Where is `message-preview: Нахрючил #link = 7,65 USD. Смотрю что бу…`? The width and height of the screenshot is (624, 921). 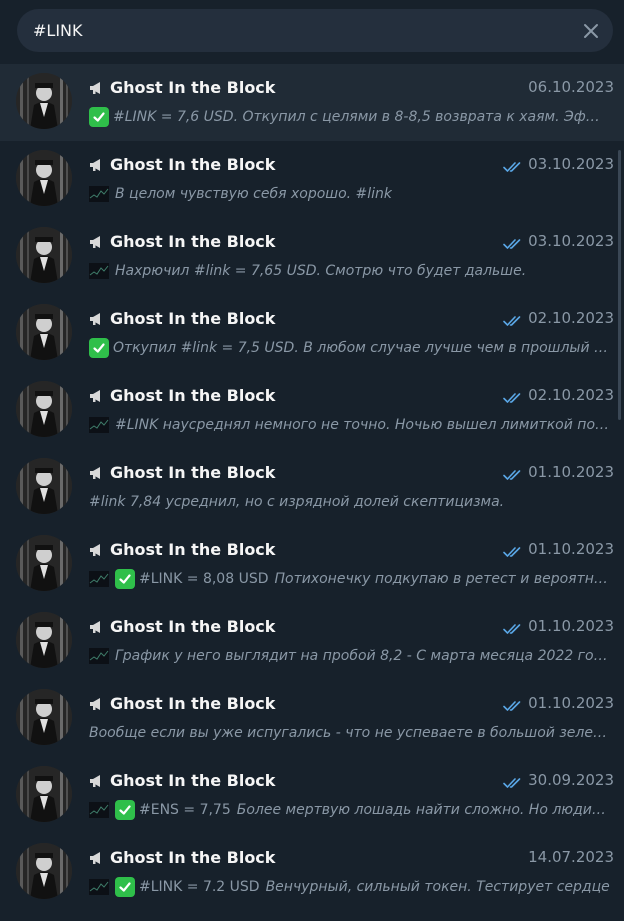 message-preview: Нахрючил #link = 7,65 USD. Смотрю что бу… is located at coordinates (349, 271).